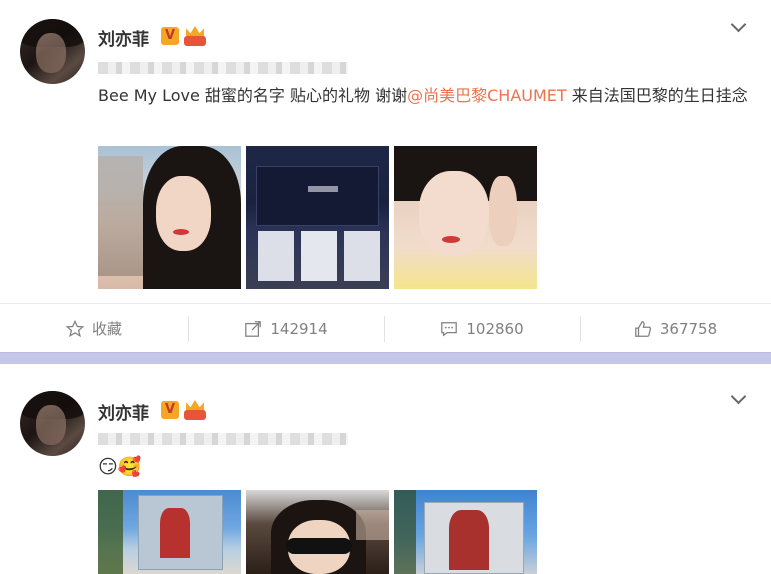 The width and height of the screenshot is (771, 574). Describe the element at coordinates (299, 328) in the screenshot. I see `repost-count: 142914` at that location.